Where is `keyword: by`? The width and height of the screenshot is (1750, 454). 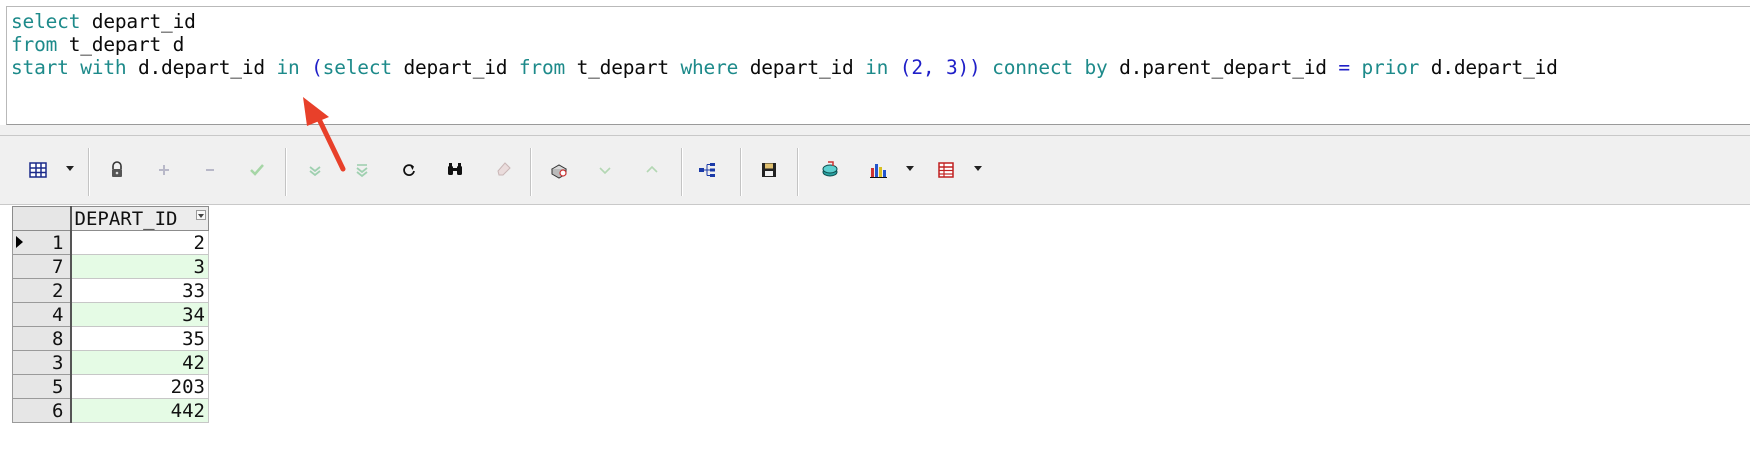
keyword: by is located at coordinates (1096, 67).